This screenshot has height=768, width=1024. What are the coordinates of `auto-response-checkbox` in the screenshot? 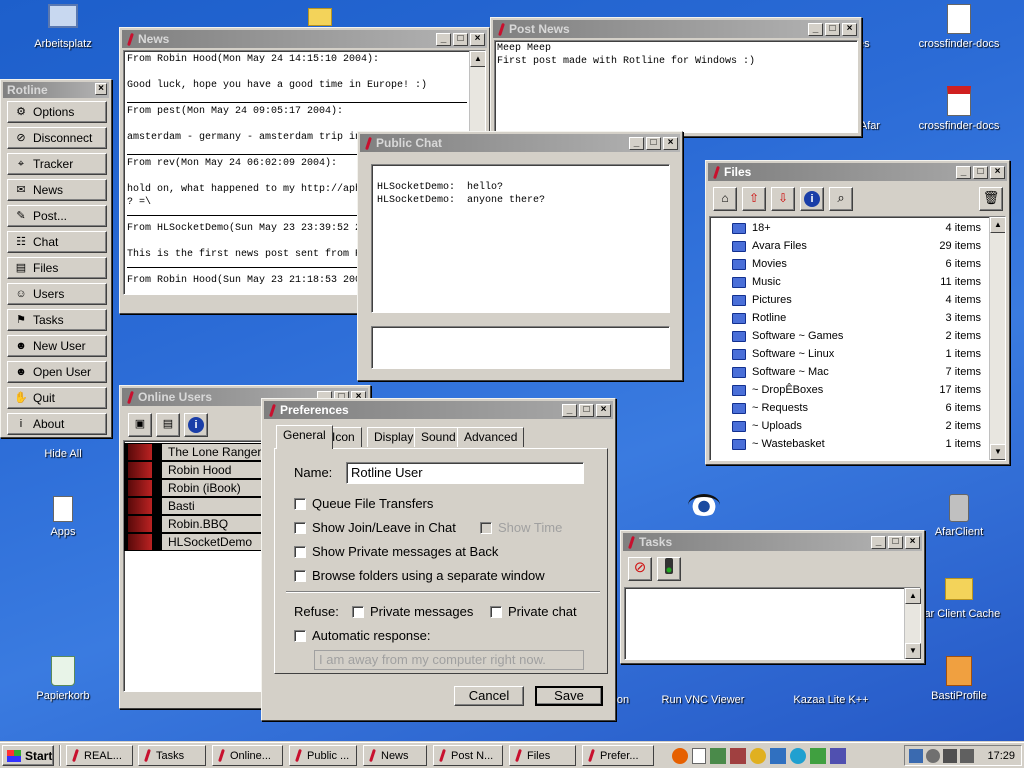 It's located at (300, 635).